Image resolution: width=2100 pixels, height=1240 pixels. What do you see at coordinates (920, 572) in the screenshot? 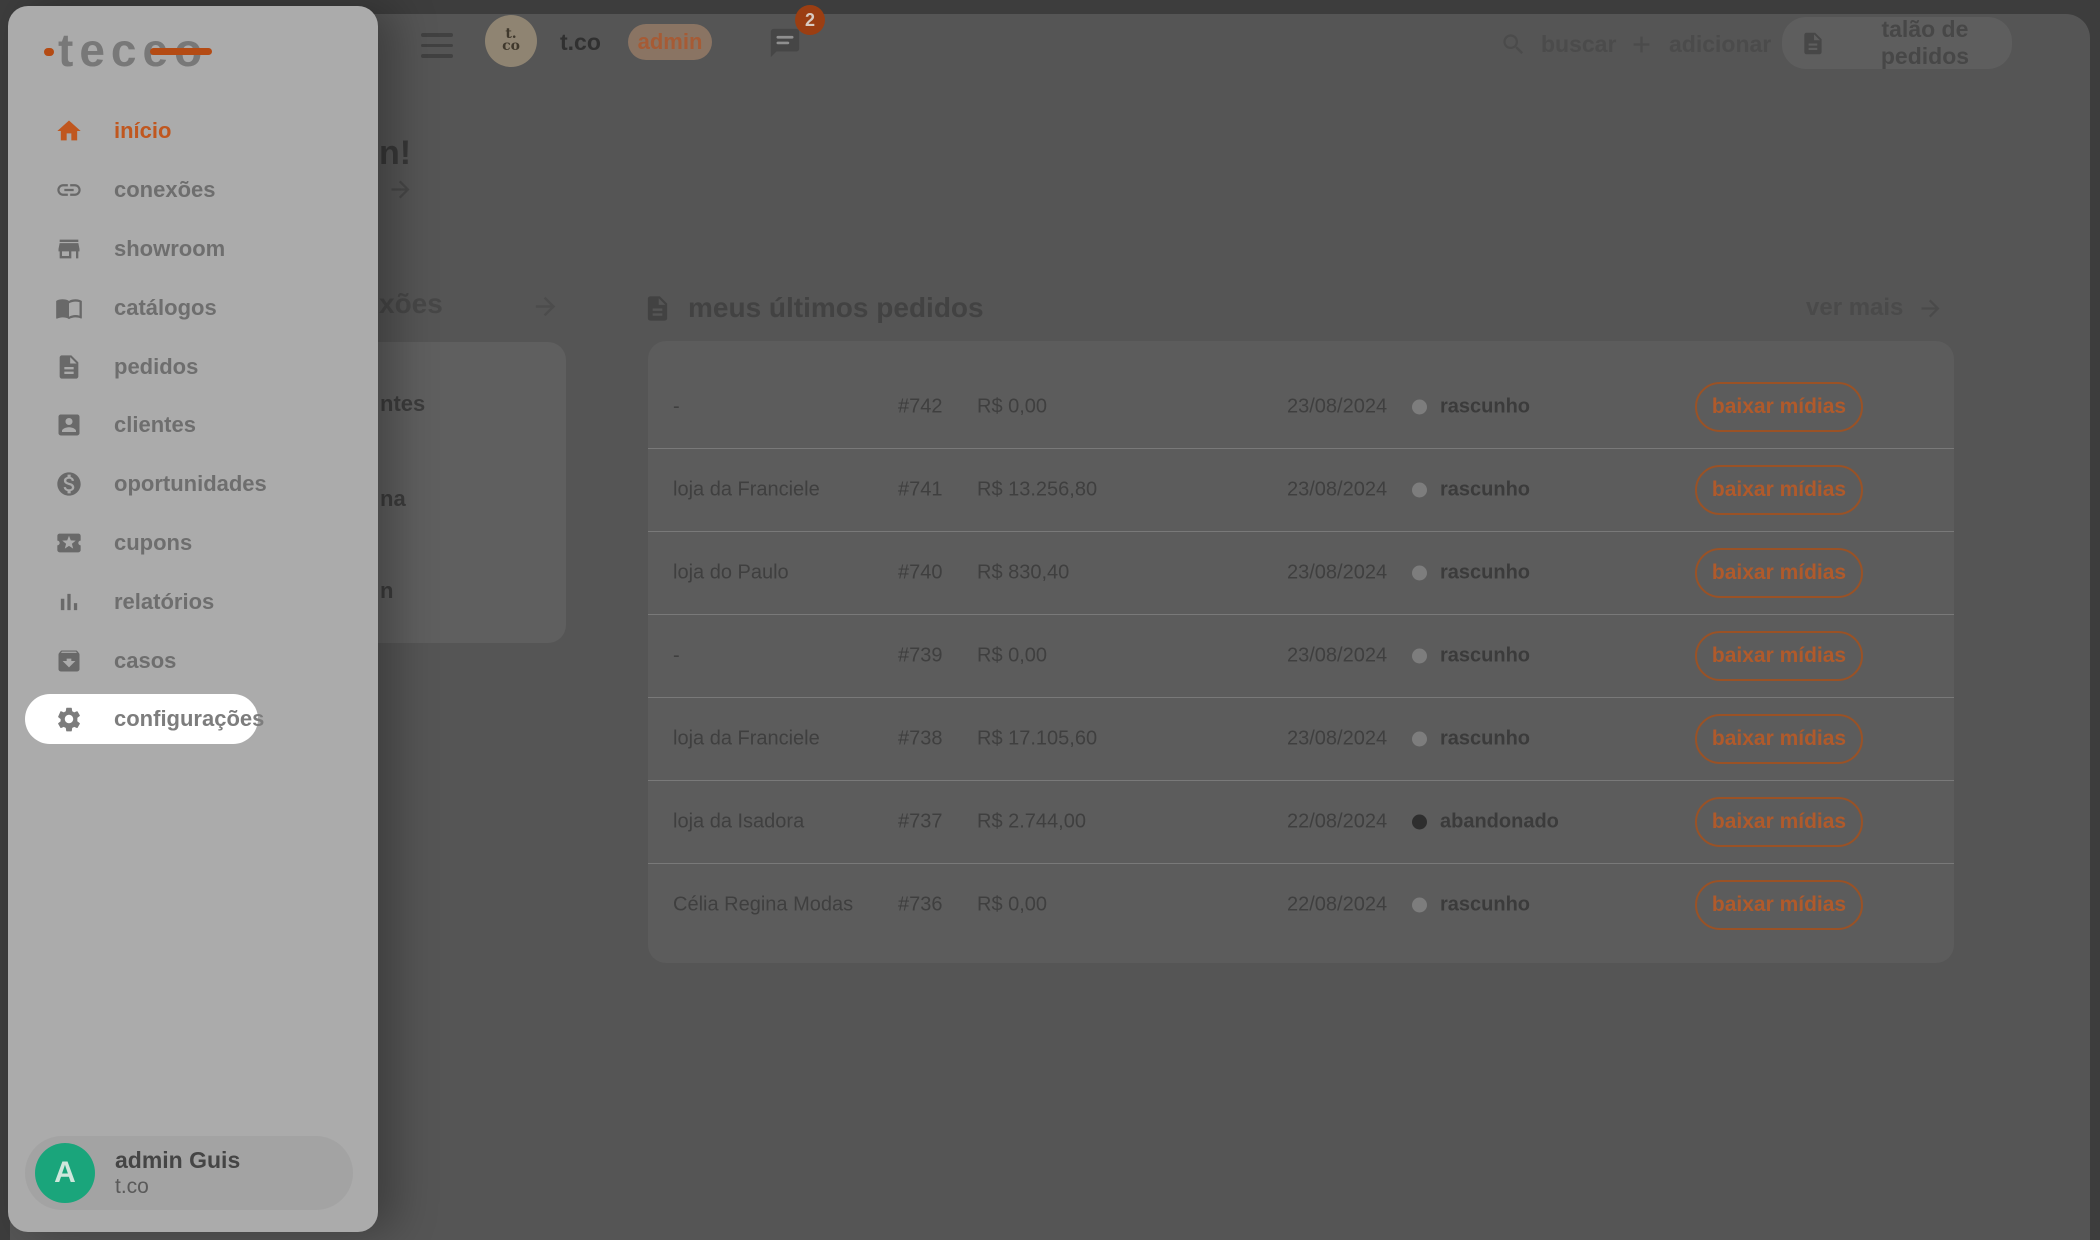
I see `order-number: #740` at bounding box center [920, 572].